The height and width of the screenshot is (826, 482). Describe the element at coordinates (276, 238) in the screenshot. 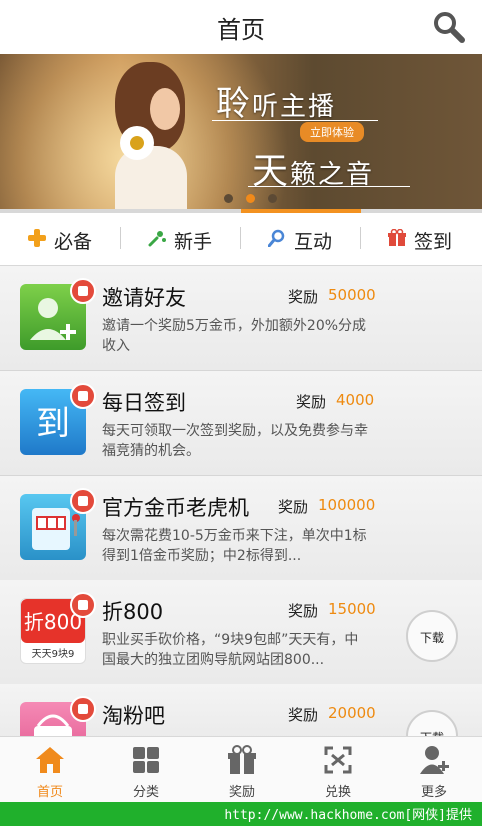

I see `magnifier-icon` at that location.